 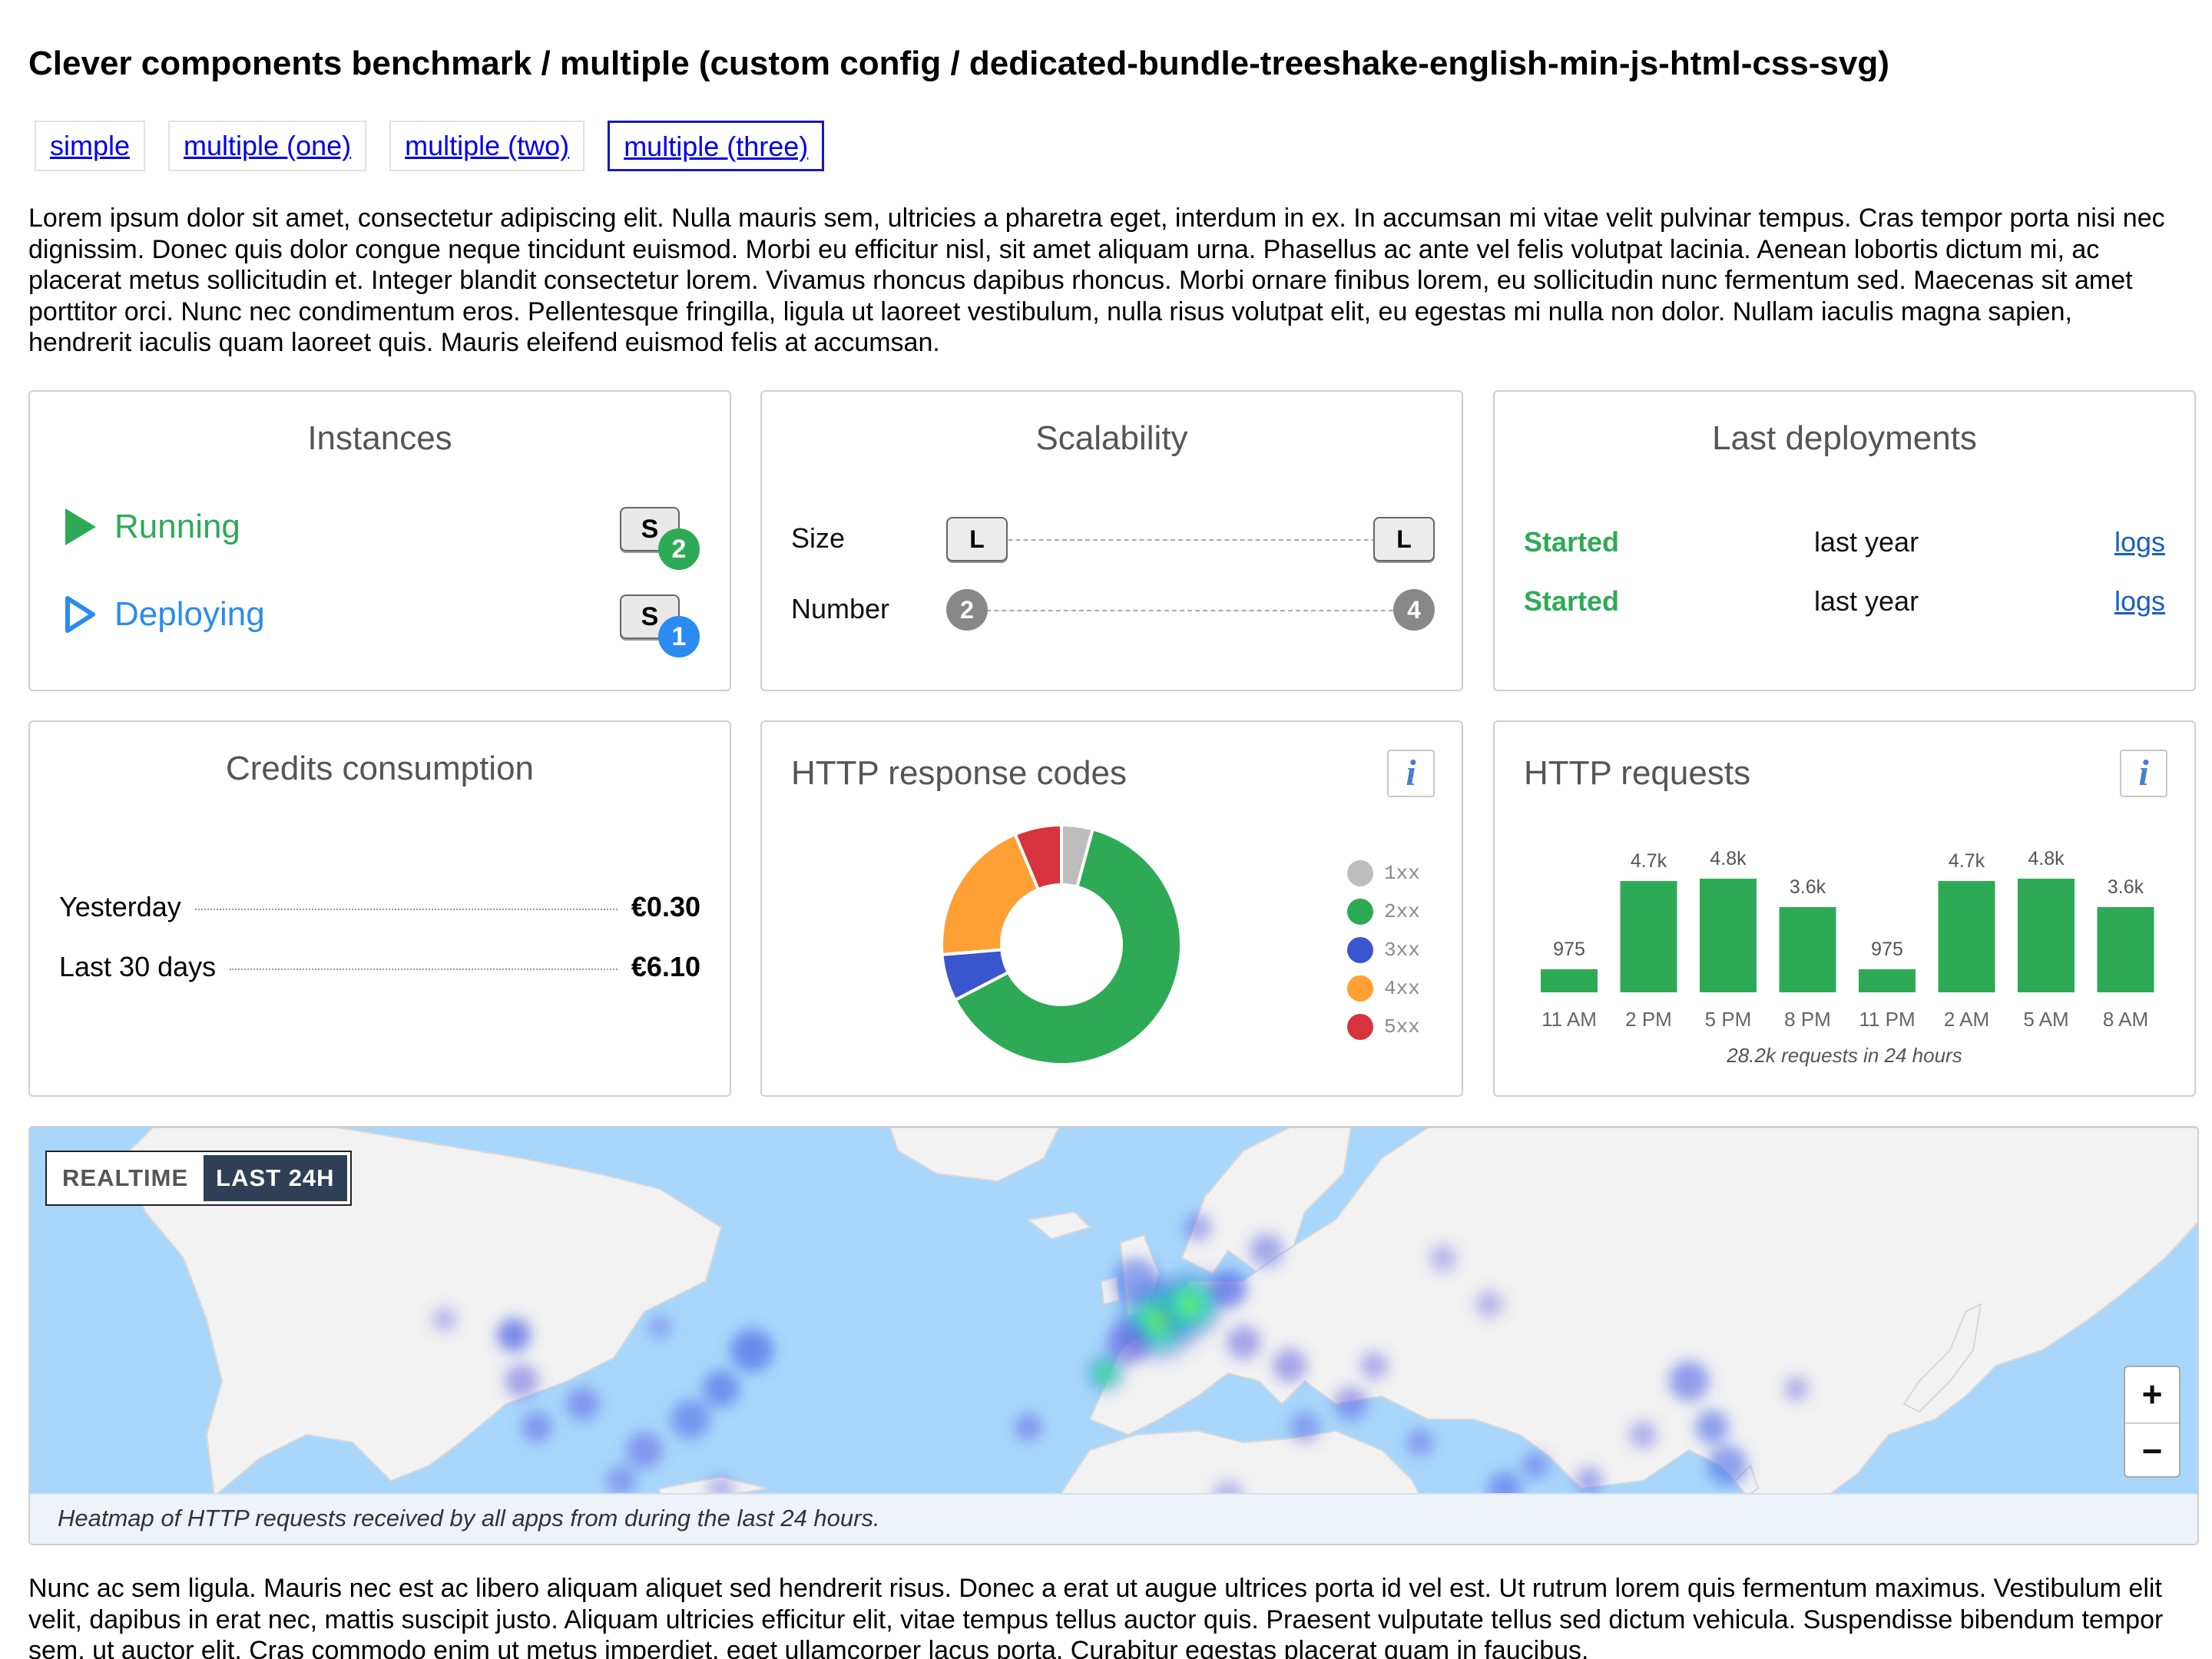 What do you see at coordinates (1414, 610) in the screenshot?
I see `scalability-number-max: 4` at bounding box center [1414, 610].